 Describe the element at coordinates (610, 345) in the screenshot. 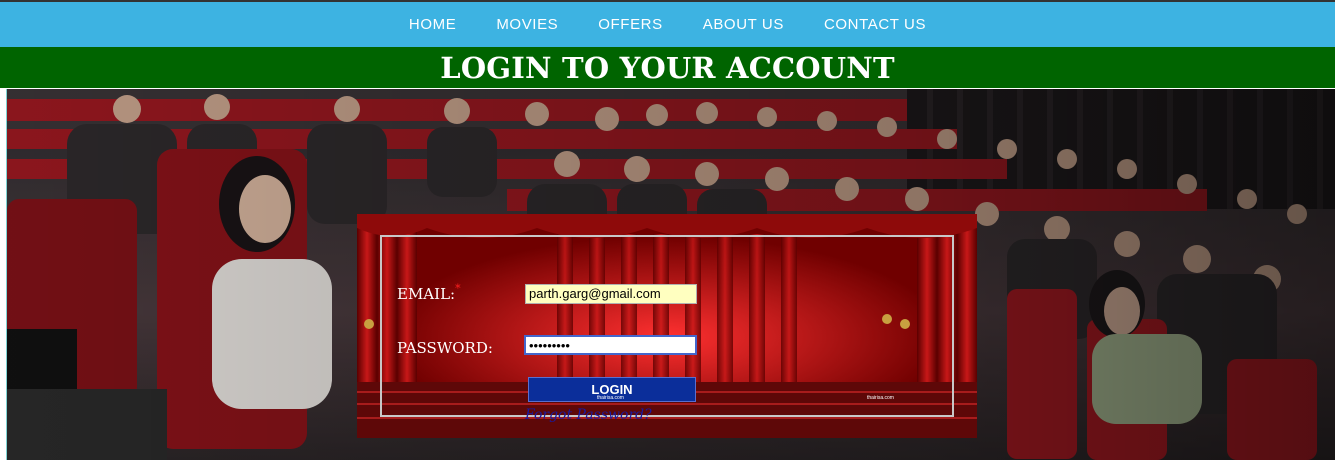

I see `password-field: •••••••••` at that location.